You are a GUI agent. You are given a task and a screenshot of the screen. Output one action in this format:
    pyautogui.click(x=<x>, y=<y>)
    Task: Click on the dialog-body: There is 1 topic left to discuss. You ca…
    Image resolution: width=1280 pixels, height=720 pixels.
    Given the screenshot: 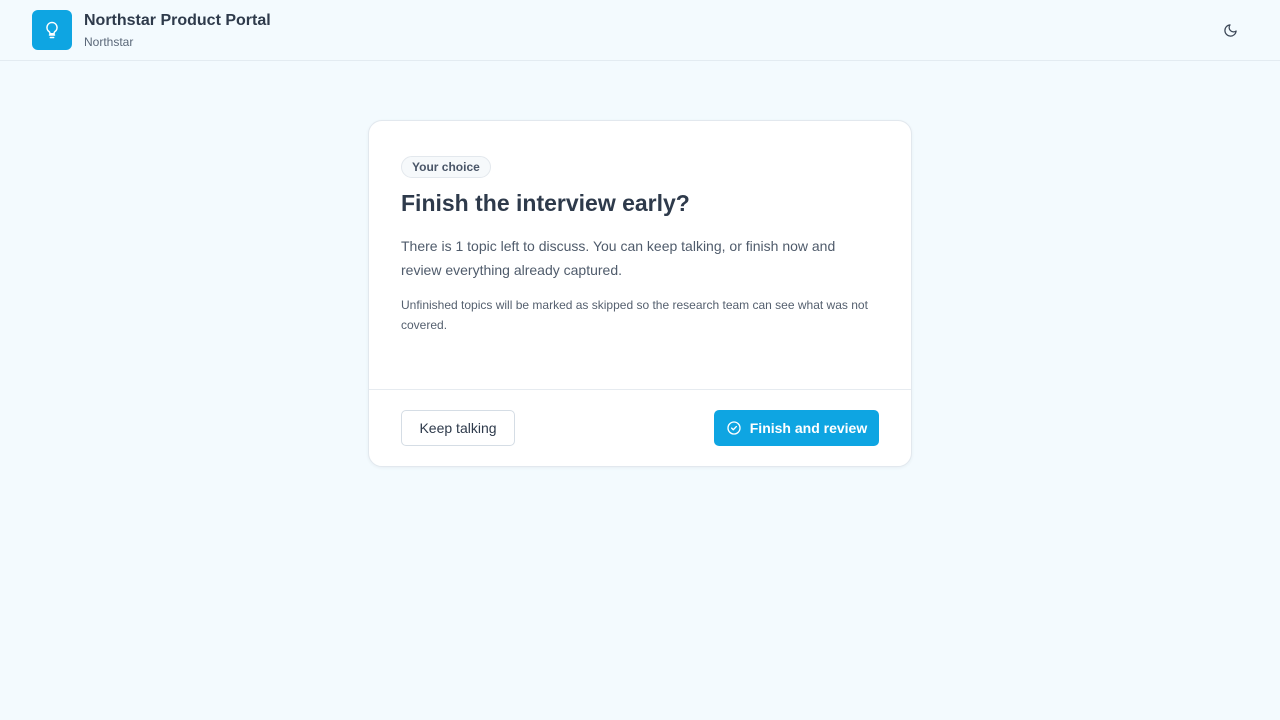 What is the action you would take?
    pyautogui.click(x=618, y=258)
    